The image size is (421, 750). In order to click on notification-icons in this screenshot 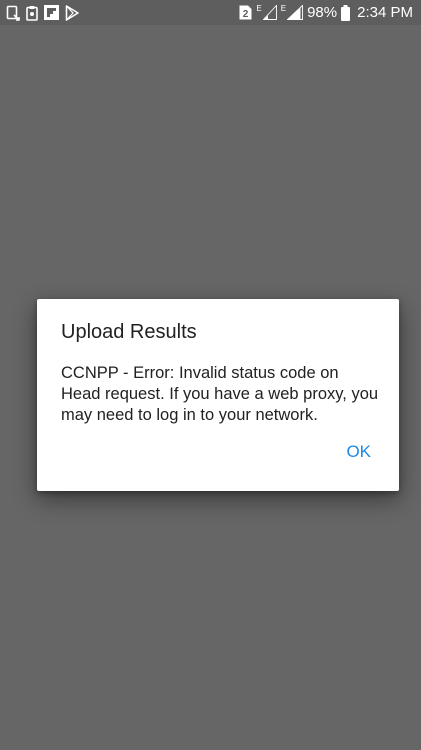, I will do `click(42, 12)`.